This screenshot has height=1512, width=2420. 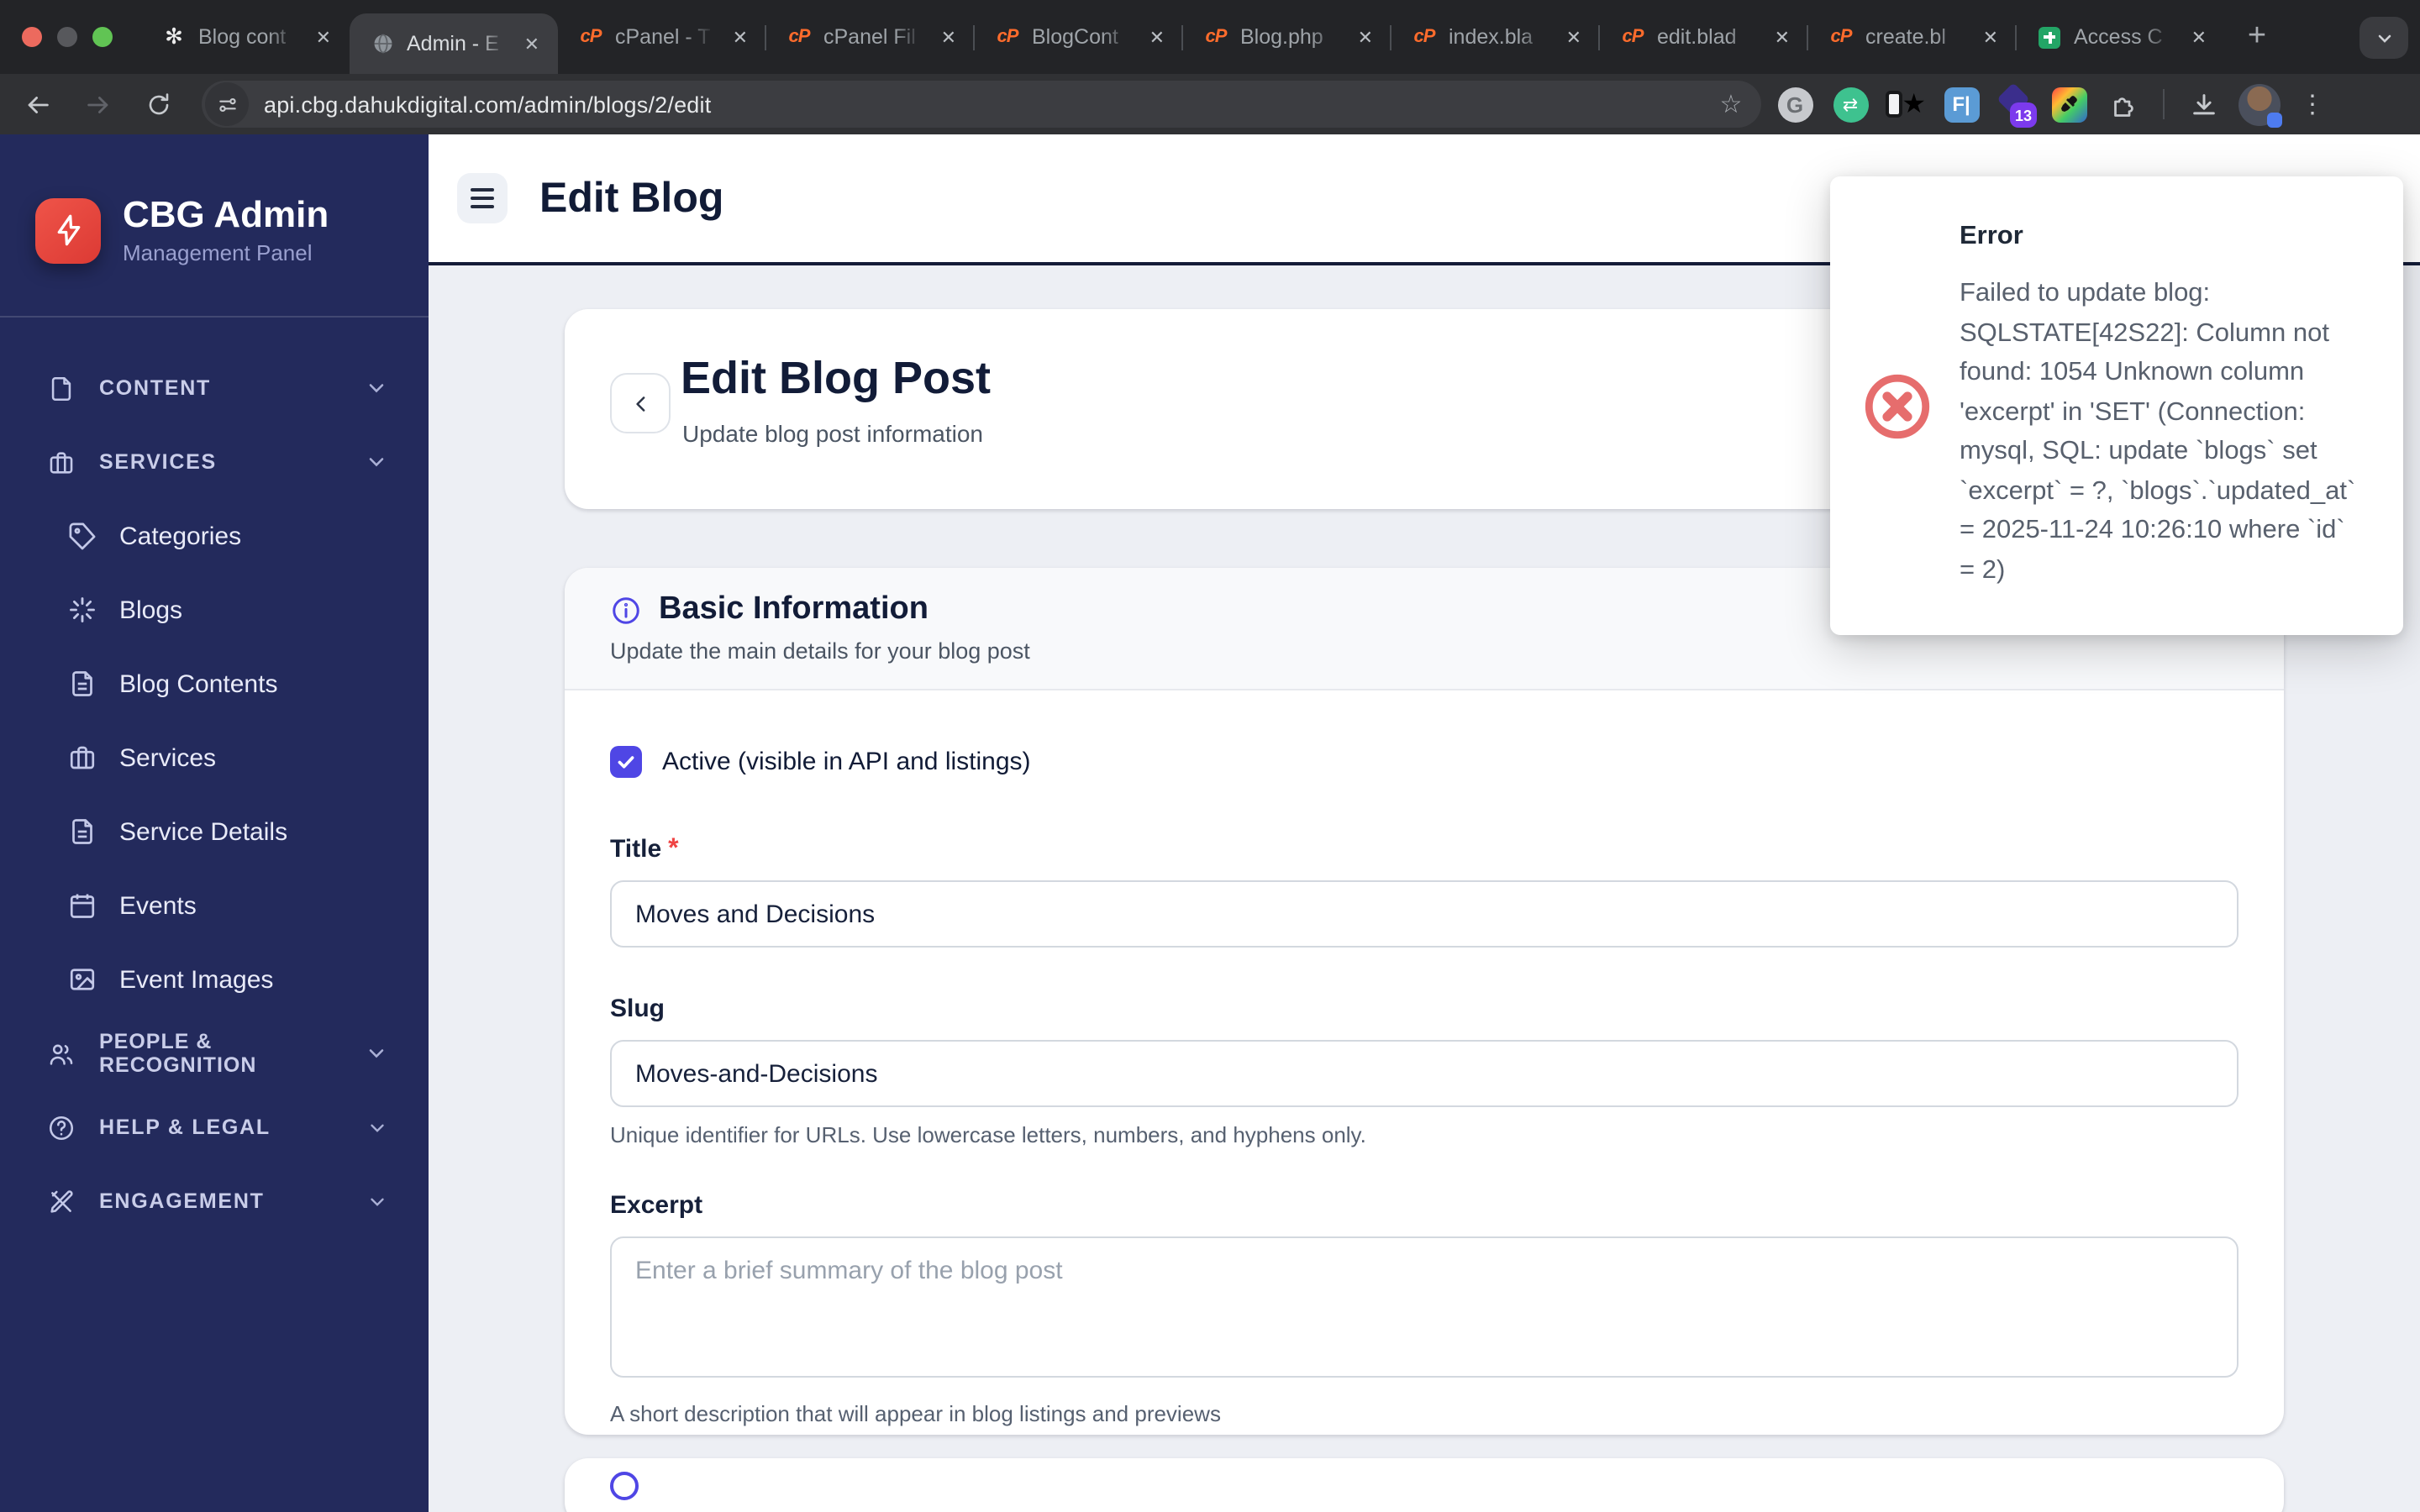 I want to click on sidebar-item-services: Services, so click(x=214, y=758).